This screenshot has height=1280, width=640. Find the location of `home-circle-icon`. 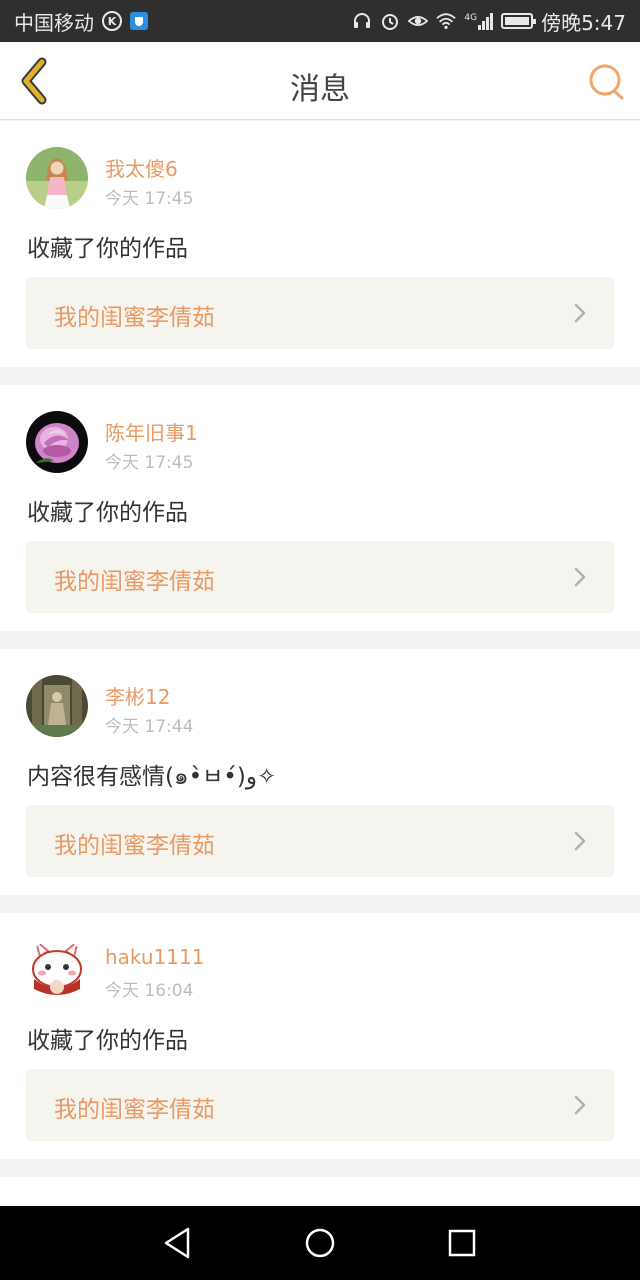

home-circle-icon is located at coordinates (320, 1243).